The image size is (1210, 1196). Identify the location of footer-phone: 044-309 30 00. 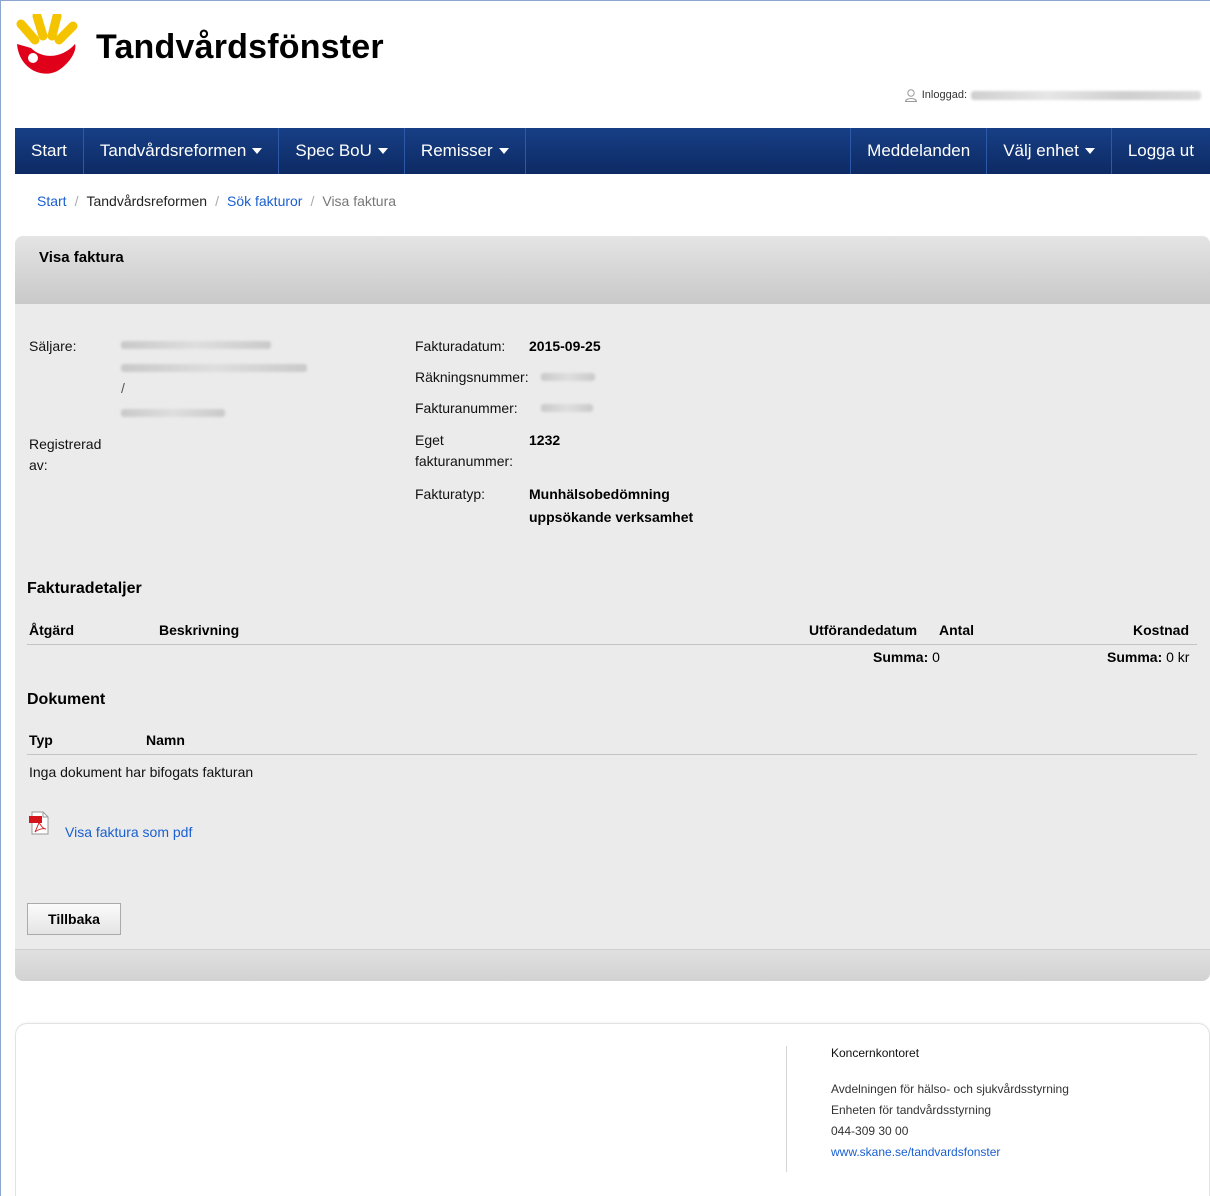
(870, 1131).